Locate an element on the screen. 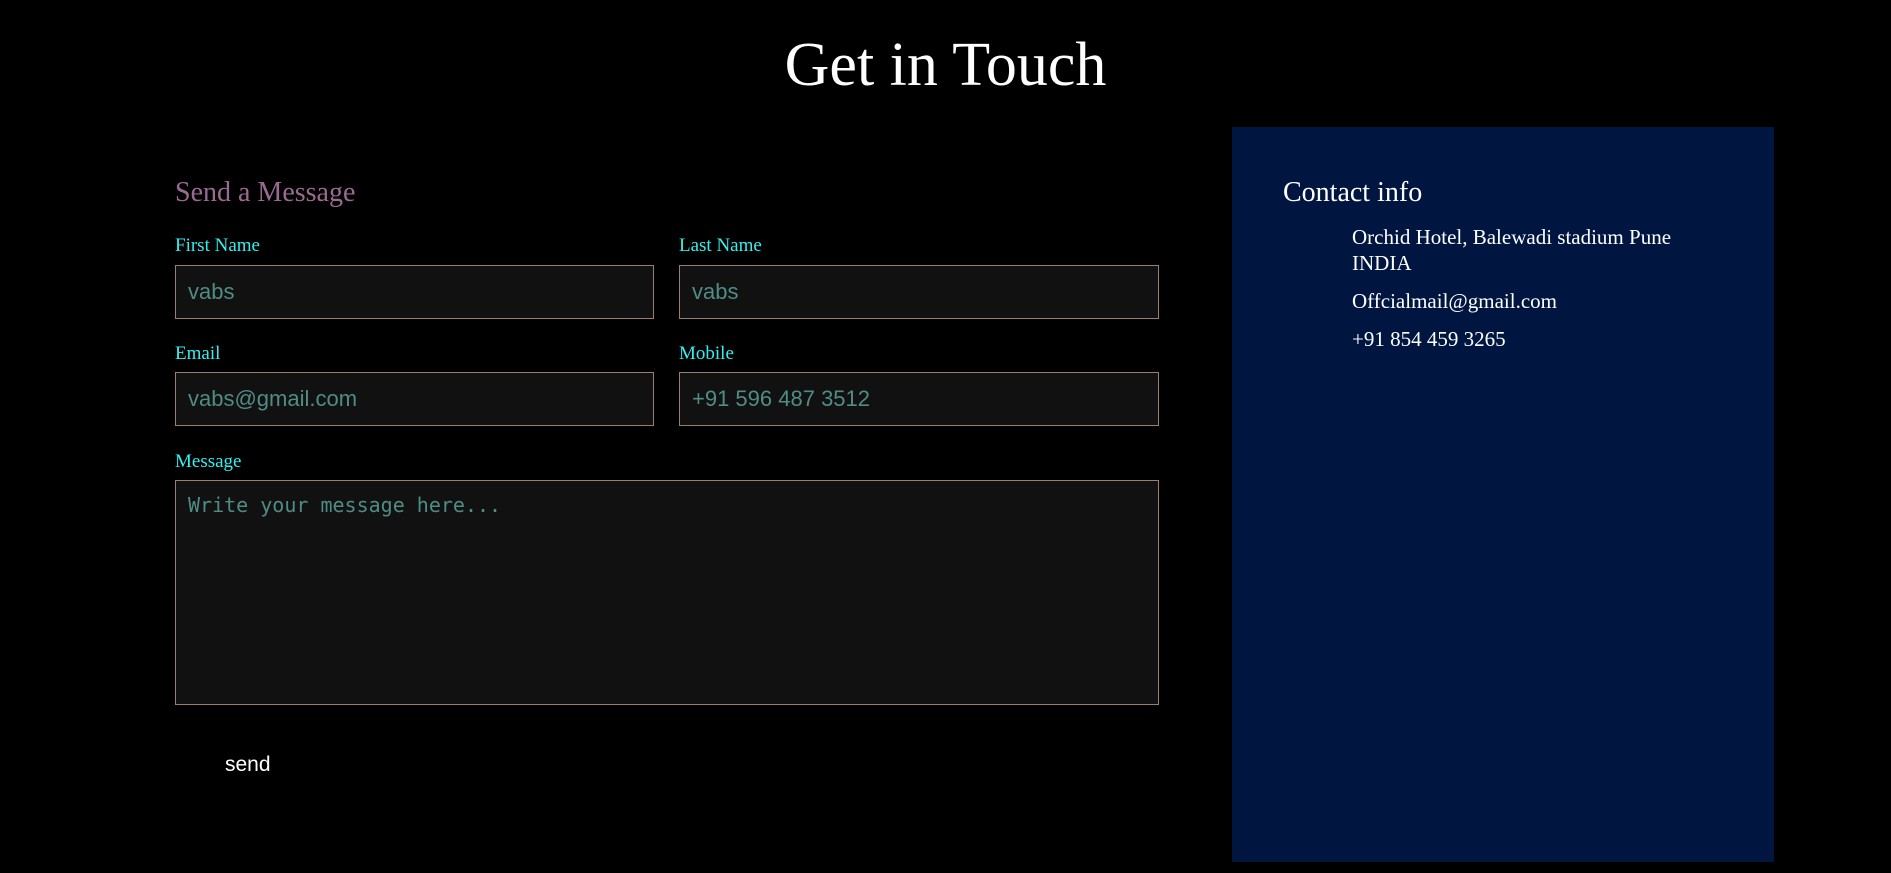 This screenshot has width=1891, height=873. last-name-field is located at coordinates (919, 292).